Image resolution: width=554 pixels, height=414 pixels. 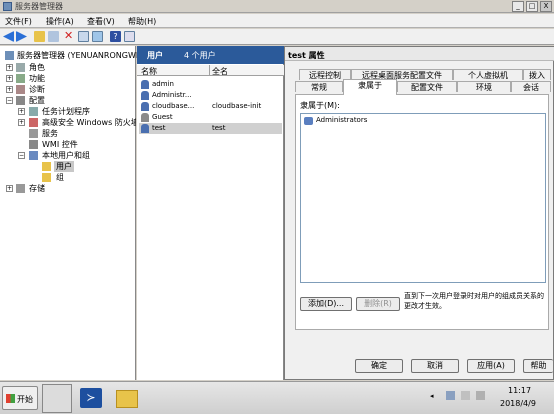 What do you see at coordinates (519, 390) in the screenshot?
I see `clock-time: 11:17` at bounding box center [519, 390].